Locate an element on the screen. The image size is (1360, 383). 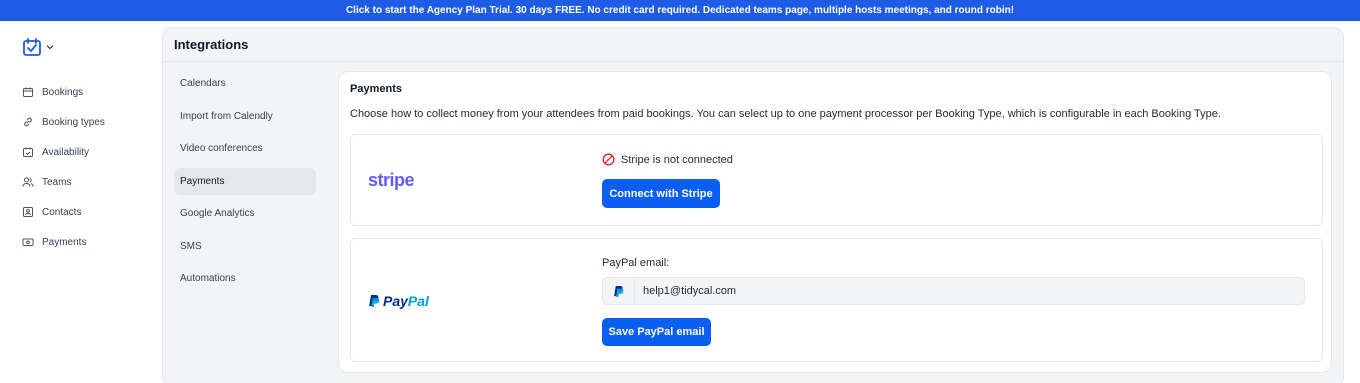
paypal-email-label: PayPal email: is located at coordinates (636, 263).